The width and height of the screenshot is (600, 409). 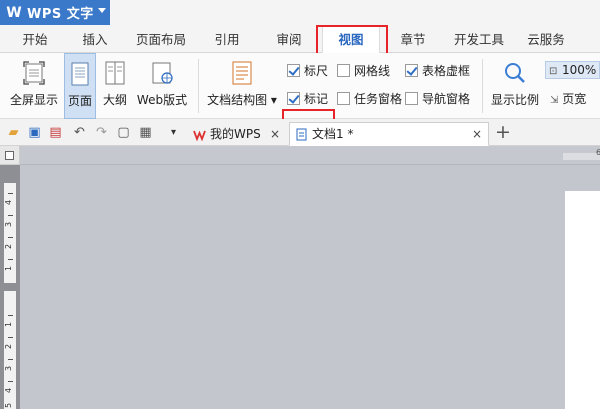 I want to click on document-map-icon, so click(x=242, y=73).